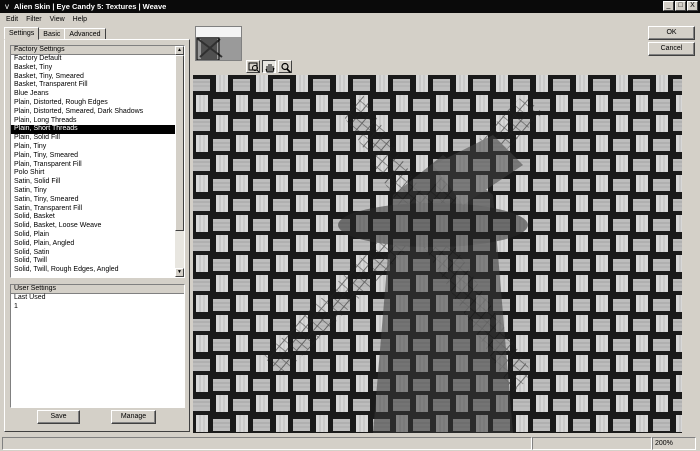 This screenshot has height=451, width=700. I want to click on magnifier-icon, so click(286, 67).